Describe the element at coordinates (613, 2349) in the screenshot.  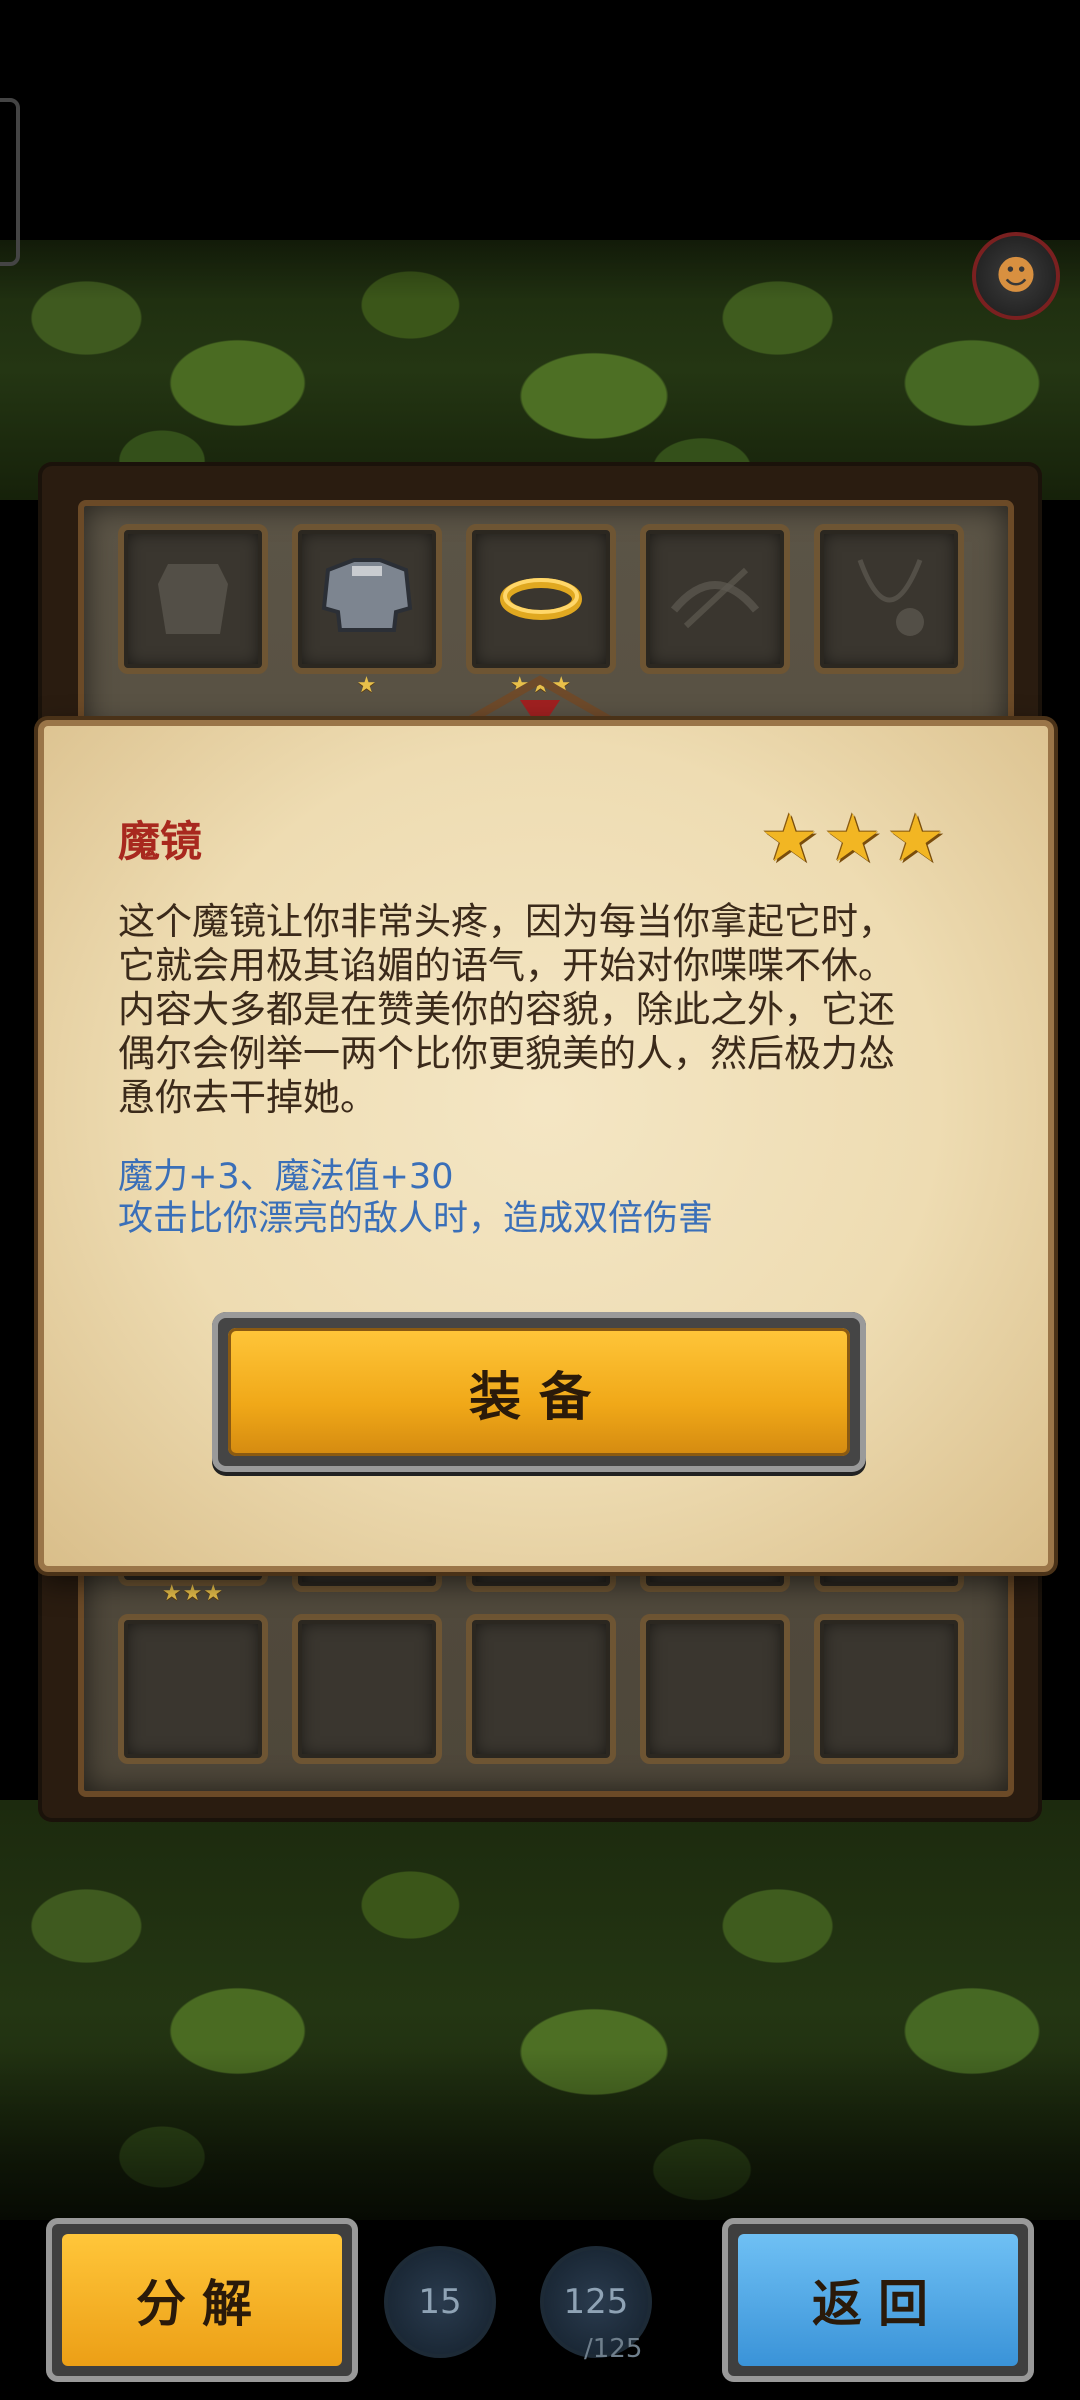
I see `capacity-max: /125` at that location.